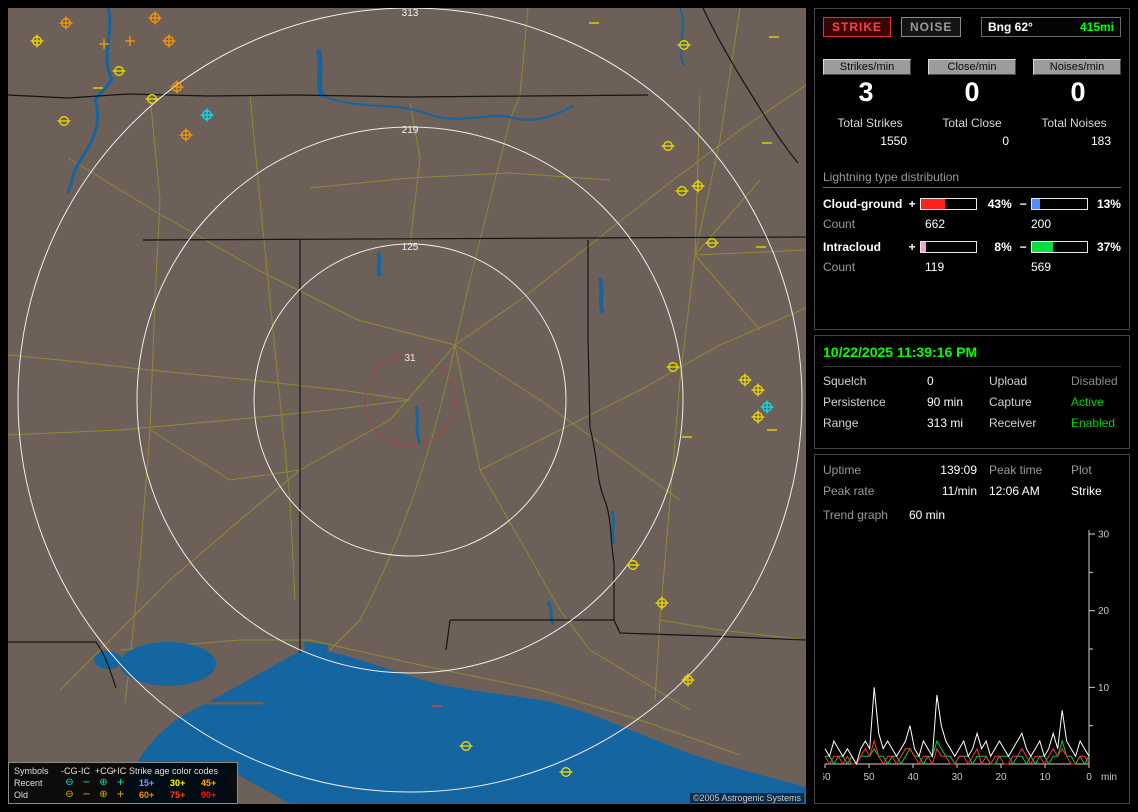 The height and width of the screenshot is (812, 1138). I want to click on trend-graph-label: Trend graph, so click(855, 515).